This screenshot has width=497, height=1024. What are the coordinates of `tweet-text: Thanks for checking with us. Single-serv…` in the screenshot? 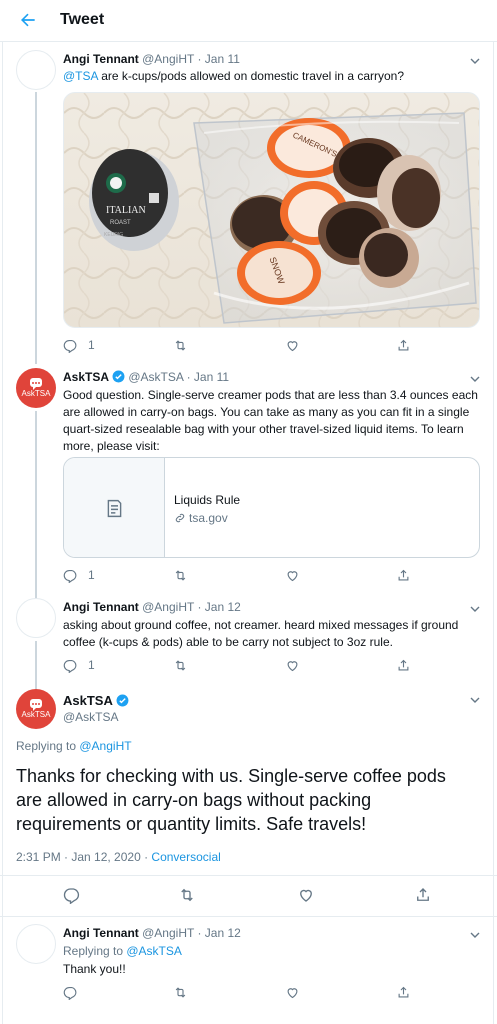 It's located at (231, 800).